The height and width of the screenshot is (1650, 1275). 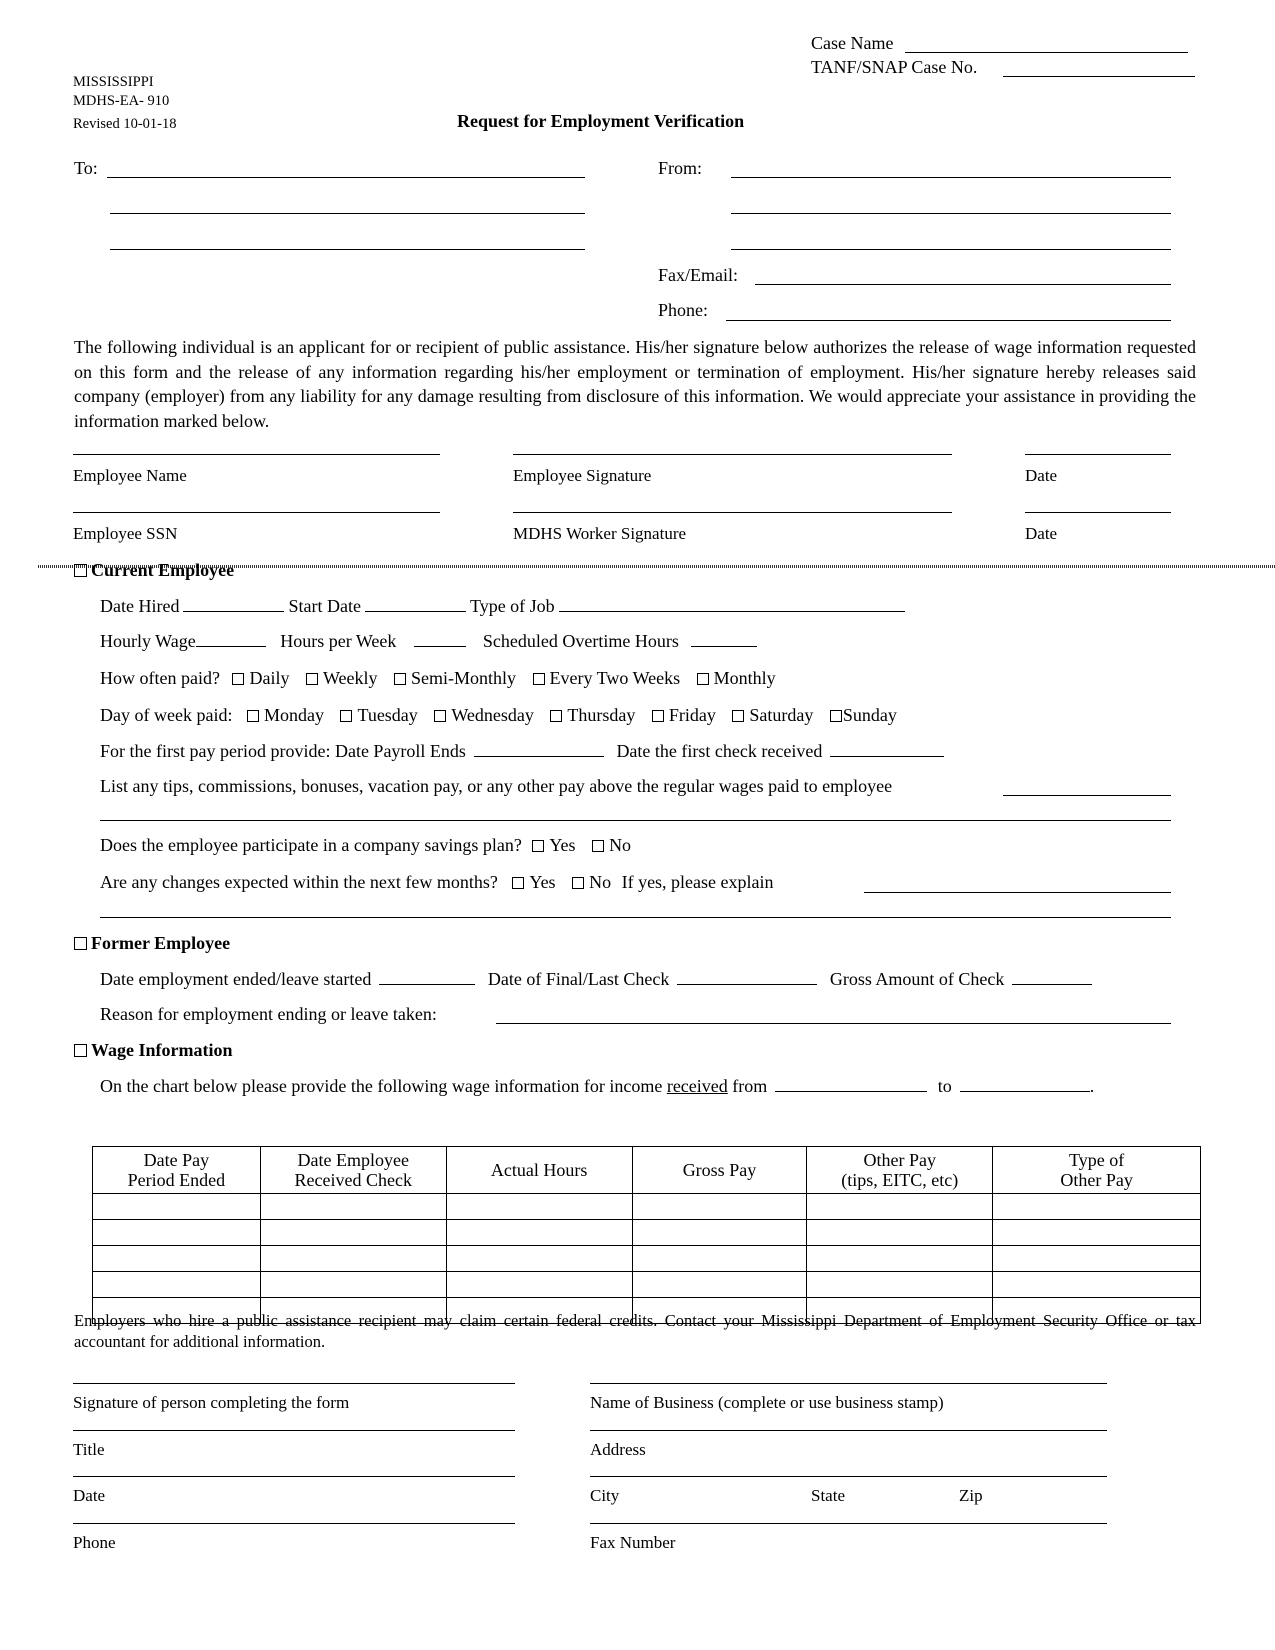 What do you see at coordinates (723, 639) in the screenshot?
I see `overtime-hours-field` at bounding box center [723, 639].